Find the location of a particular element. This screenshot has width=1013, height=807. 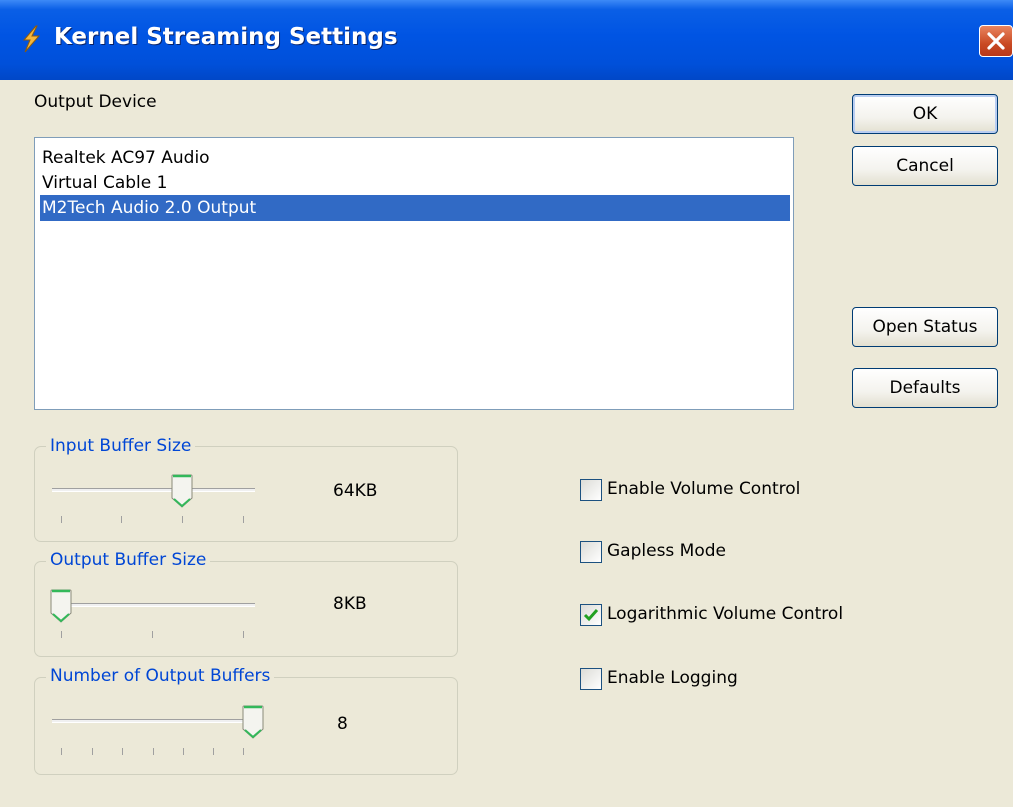

list-item: Virtual Cable 1 is located at coordinates (415, 183).